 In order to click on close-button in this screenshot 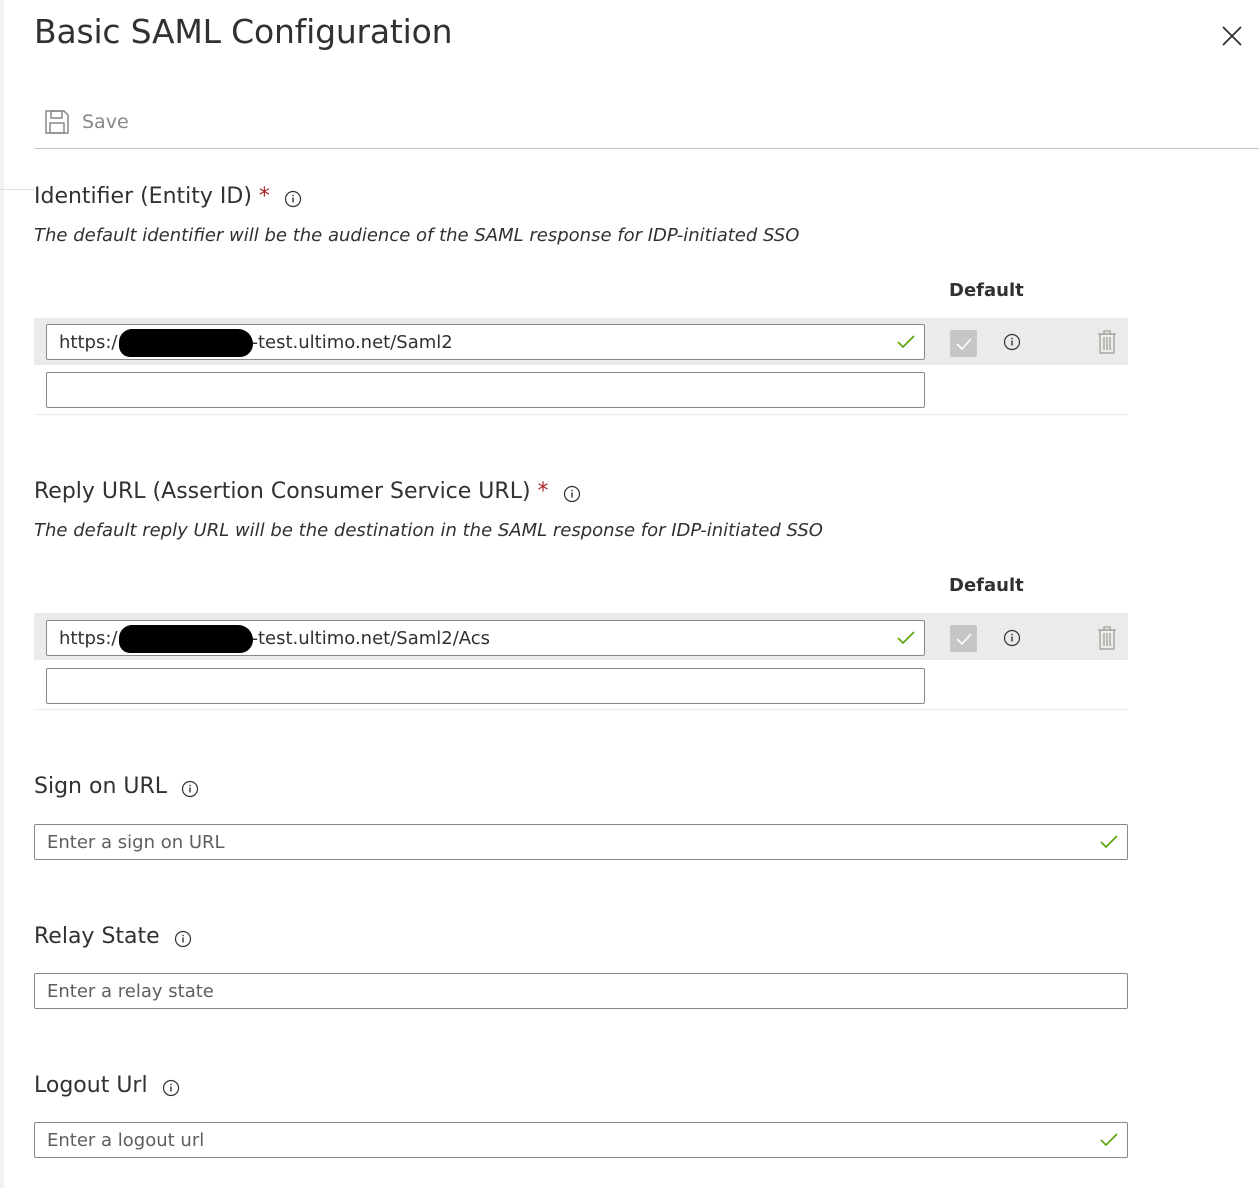, I will do `click(1232, 36)`.